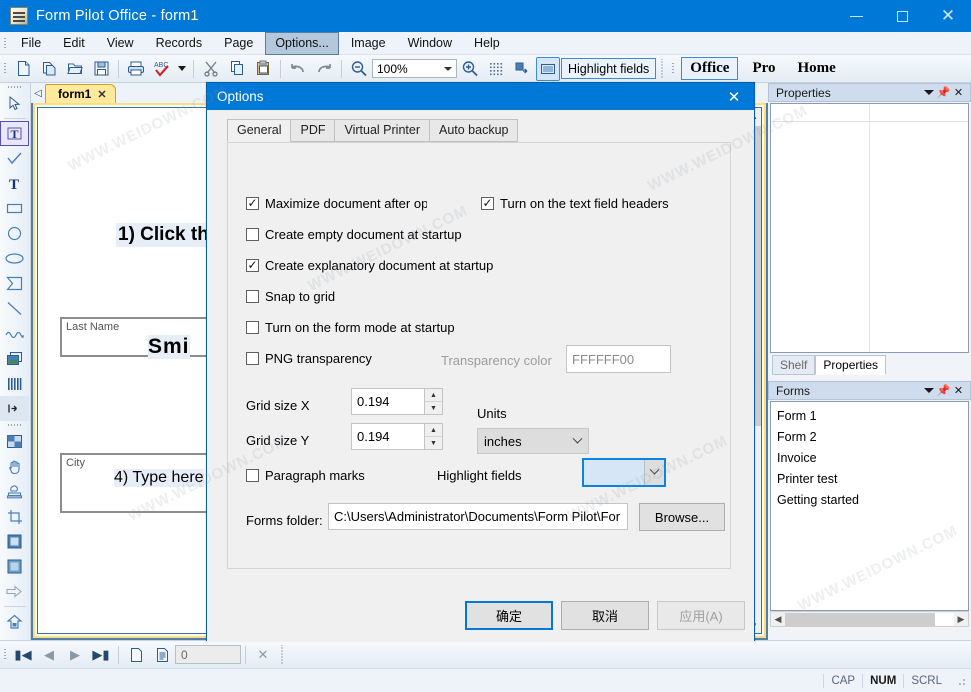 Image resolution: width=971 pixels, height=692 pixels. What do you see at coordinates (470, 69) in the screenshot?
I see `zoom-in-icon` at bounding box center [470, 69].